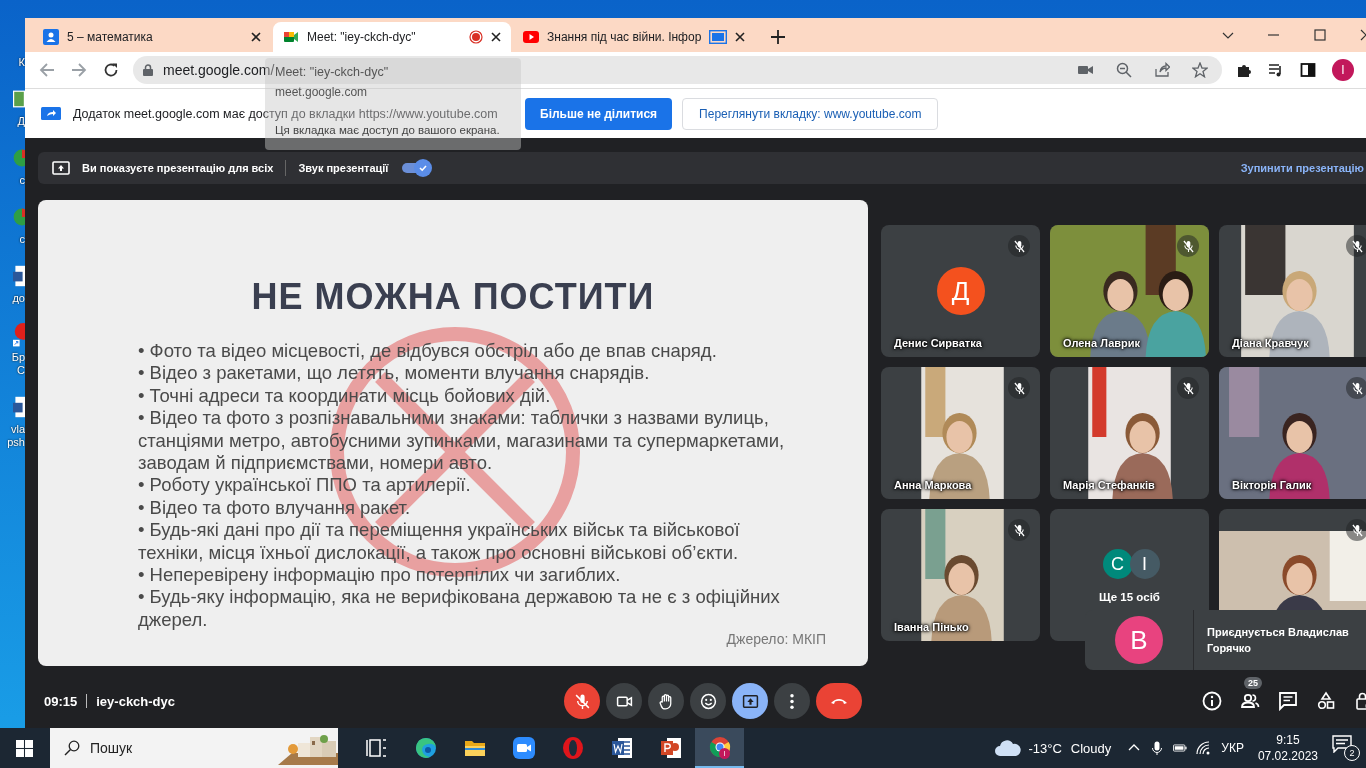 This screenshot has height=768, width=1366. I want to click on slide-source: Джерело: МКІП, so click(776, 639).